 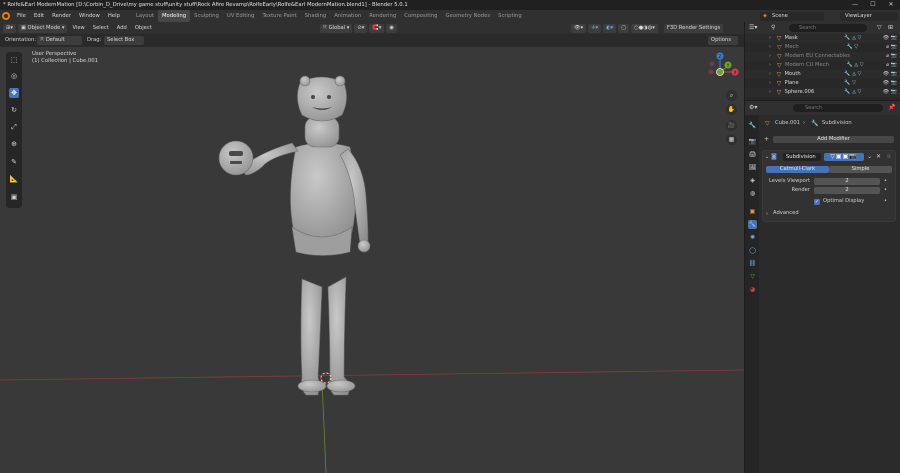 I want to click on menu-add: Add, so click(x=122, y=28).